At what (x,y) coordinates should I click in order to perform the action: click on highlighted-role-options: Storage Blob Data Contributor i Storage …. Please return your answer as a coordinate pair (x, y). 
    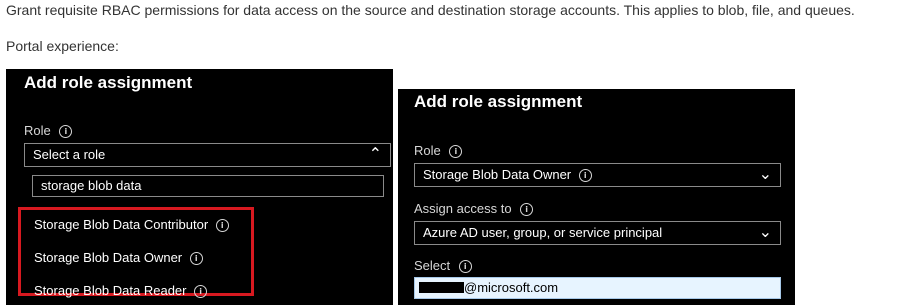
    Looking at the image, I should click on (136, 253).